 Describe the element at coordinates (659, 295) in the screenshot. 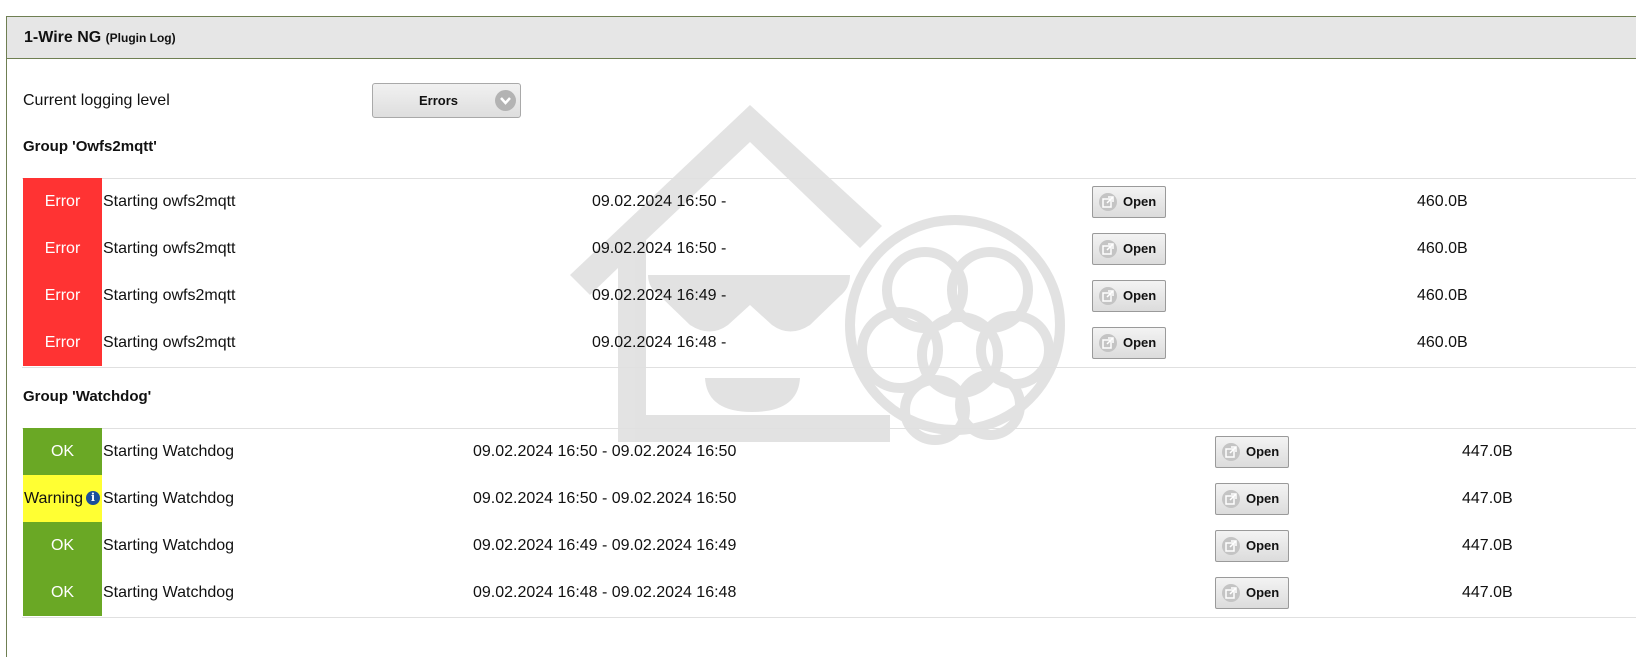

I see `log-time: 09.02.2024 16:49 -` at that location.